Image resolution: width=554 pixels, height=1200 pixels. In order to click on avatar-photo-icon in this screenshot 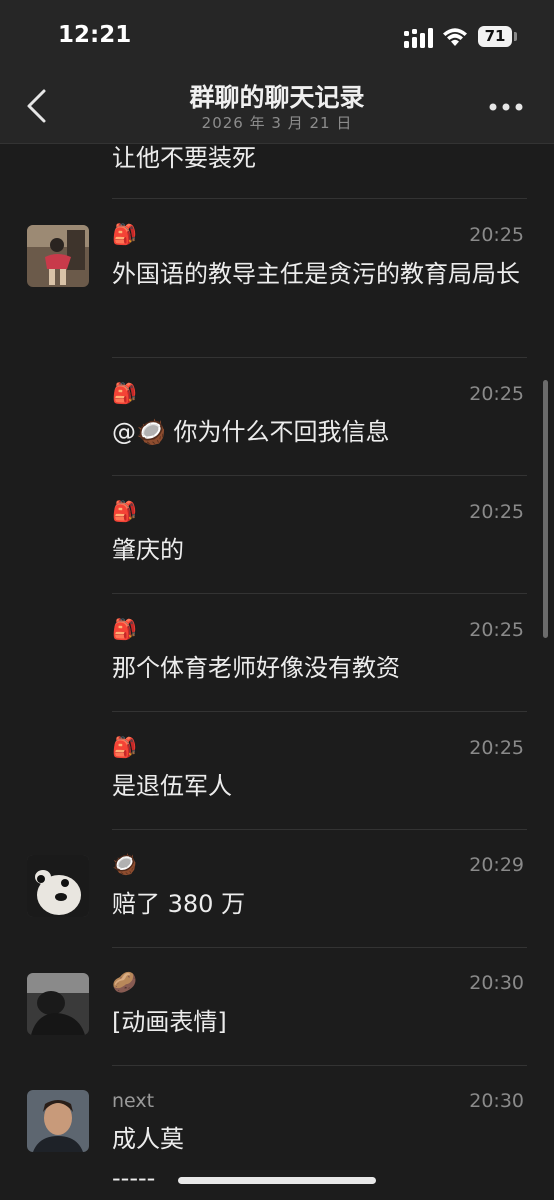, I will do `click(58, 256)`.